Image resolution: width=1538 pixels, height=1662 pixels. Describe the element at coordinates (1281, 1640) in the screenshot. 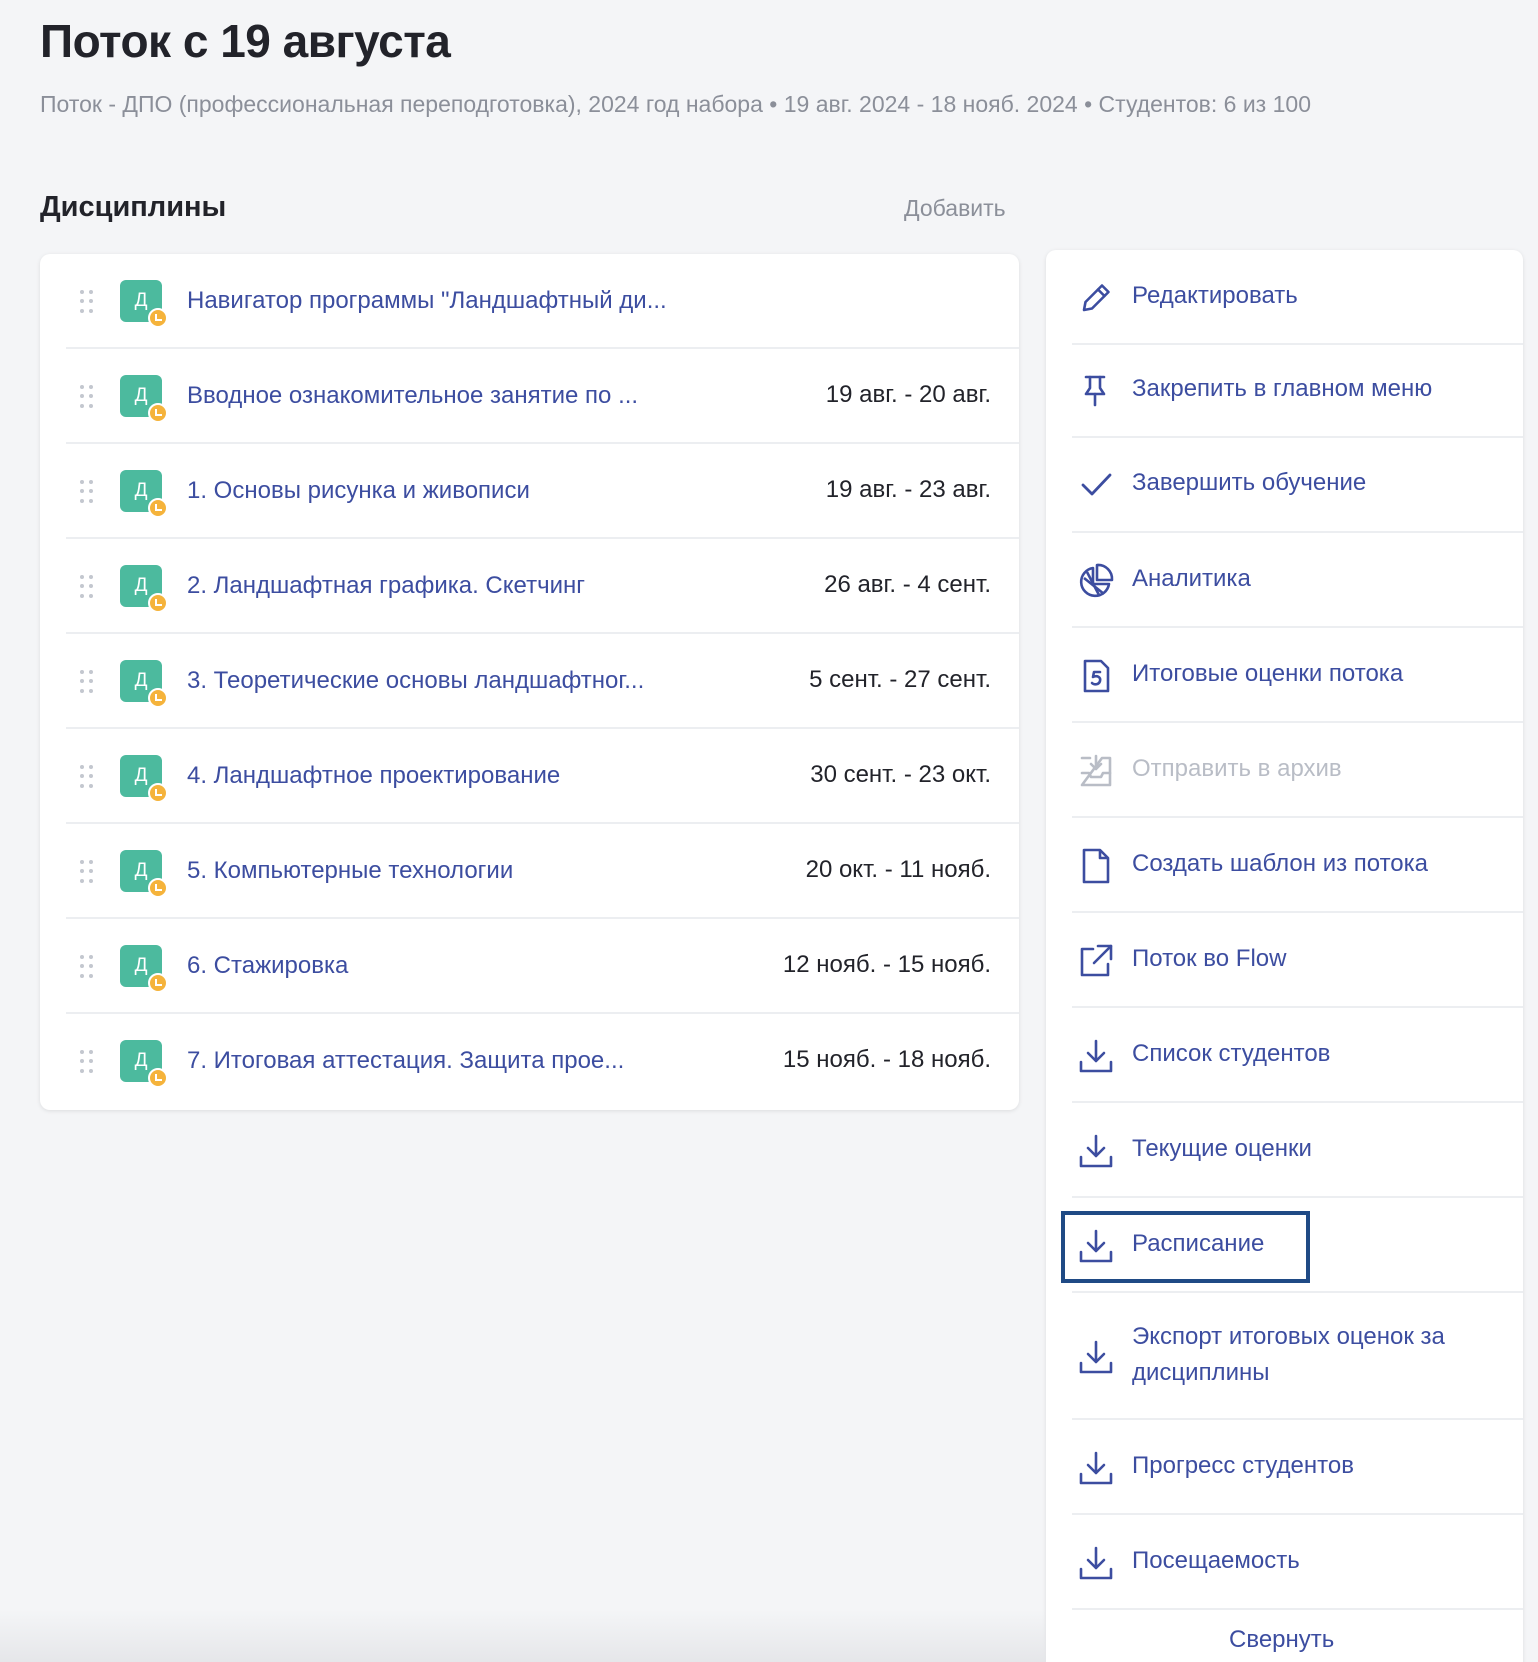

I see `collapse-menu-link: Свернуть` at that location.